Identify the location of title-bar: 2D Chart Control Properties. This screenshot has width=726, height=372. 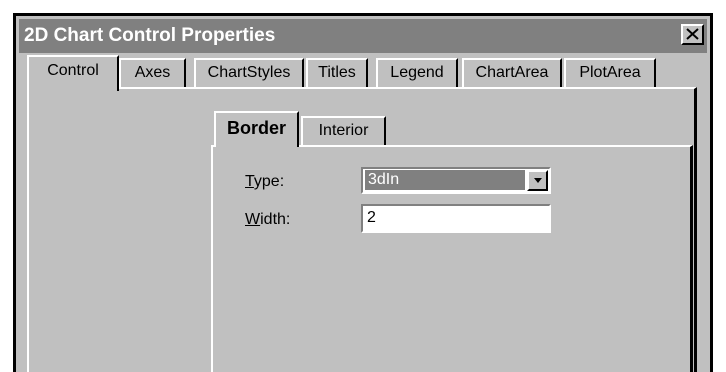
(363, 36).